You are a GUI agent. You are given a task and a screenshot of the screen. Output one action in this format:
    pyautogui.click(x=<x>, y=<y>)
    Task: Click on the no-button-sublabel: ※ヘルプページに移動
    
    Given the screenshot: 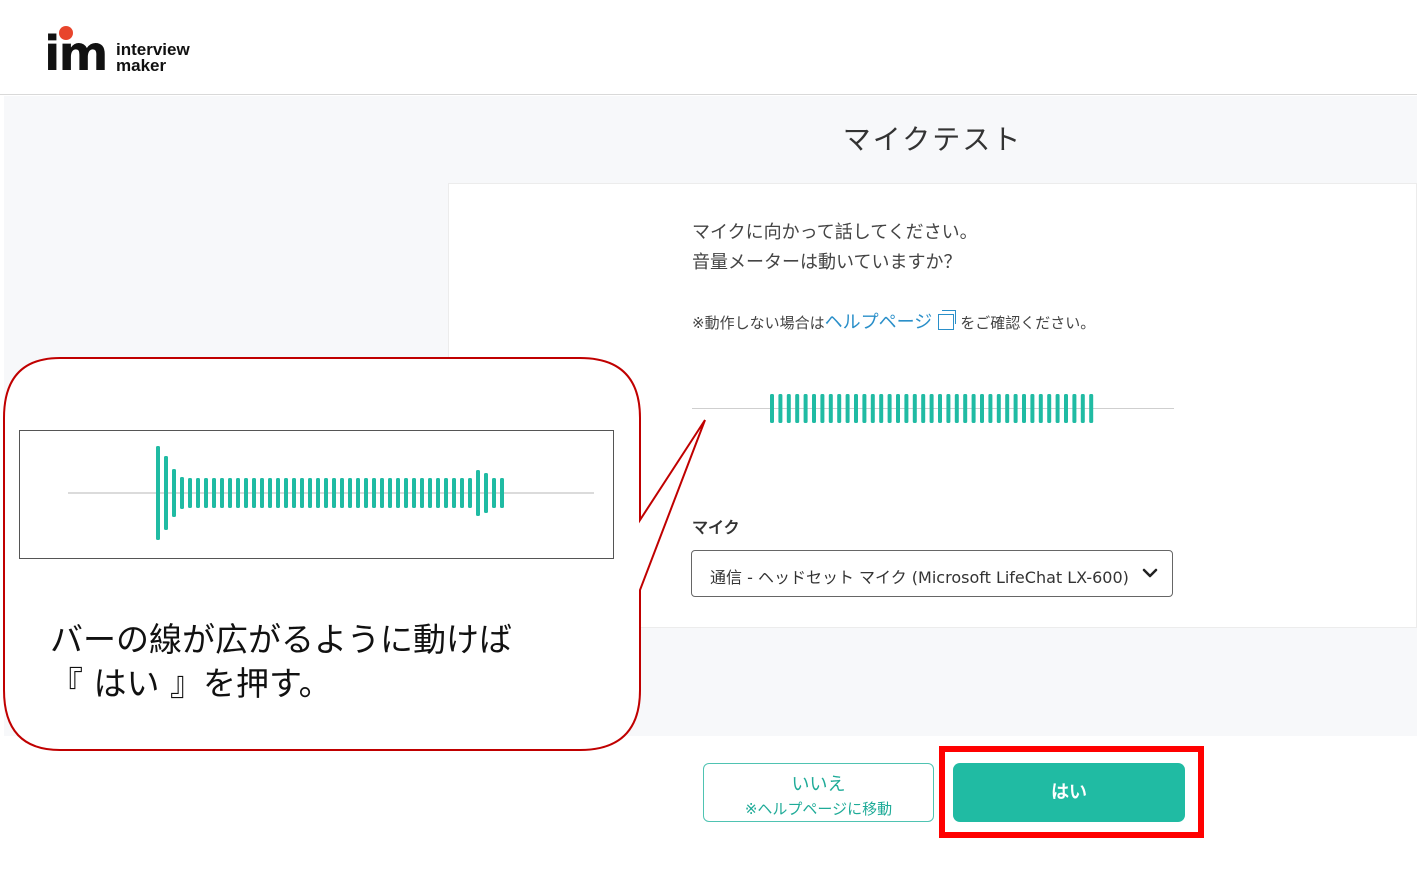 What is the action you would take?
    pyautogui.click(x=818, y=809)
    